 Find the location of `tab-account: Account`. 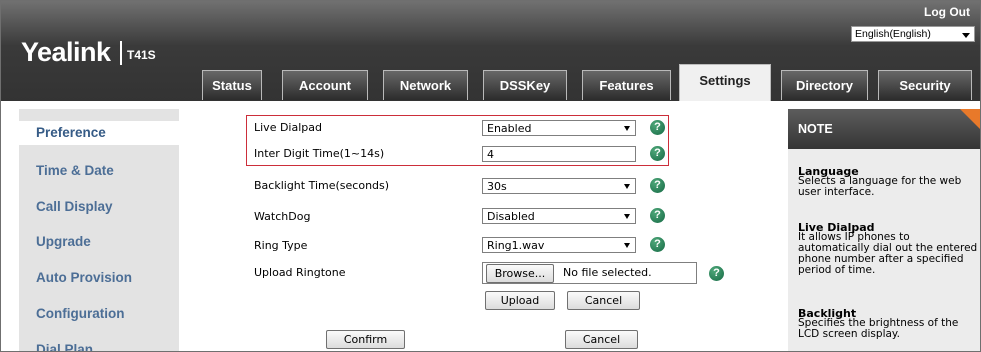

tab-account: Account is located at coordinates (325, 85).